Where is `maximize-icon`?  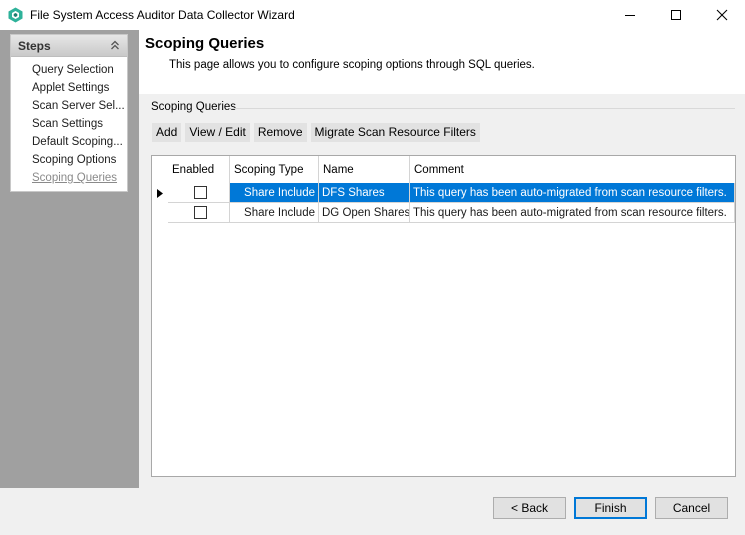 maximize-icon is located at coordinates (676, 15).